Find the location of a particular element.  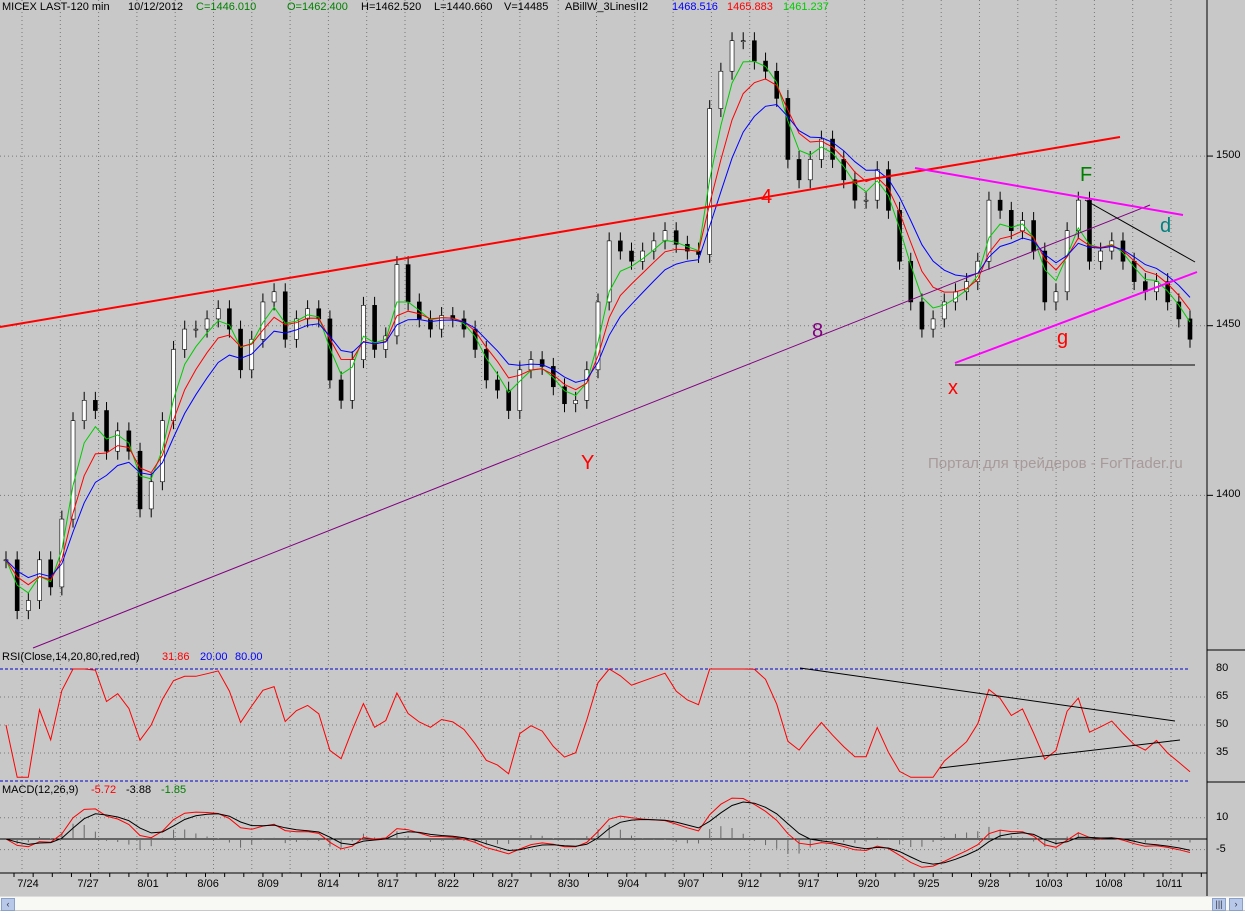

date-tick-label: 8/01 is located at coordinates (148, 884).